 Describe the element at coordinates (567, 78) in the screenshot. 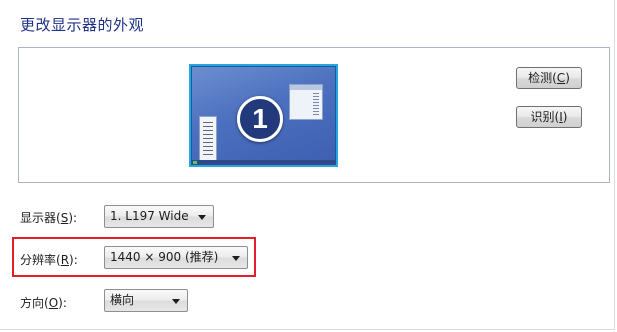

I see `detect-button-close: )` at that location.